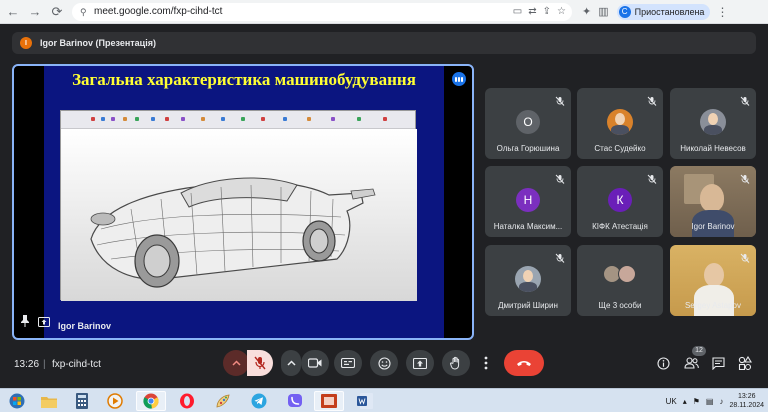 The image size is (768, 412). What do you see at coordinates (532, 11) in the screenshot?
I see `translate-icon: ⇄` at bounding box center [532, 11].